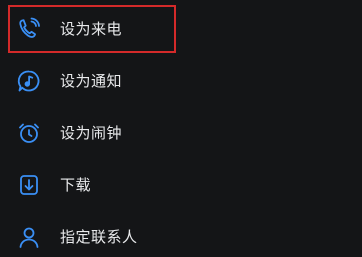 The width and height of the screenshot is (362, 257). Describe the element at coordinates (91, 29) in the screenshot. I see `menu-item-label: 设为来电` at that location.